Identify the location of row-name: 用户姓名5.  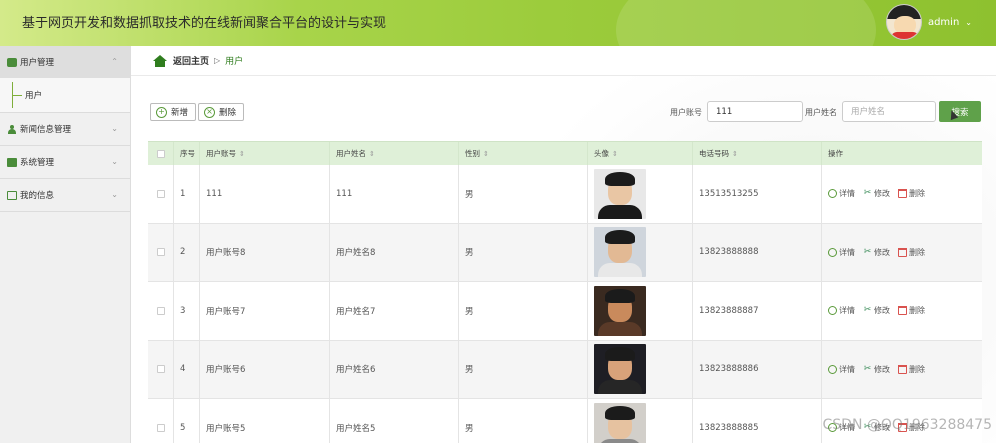
(394, 421).